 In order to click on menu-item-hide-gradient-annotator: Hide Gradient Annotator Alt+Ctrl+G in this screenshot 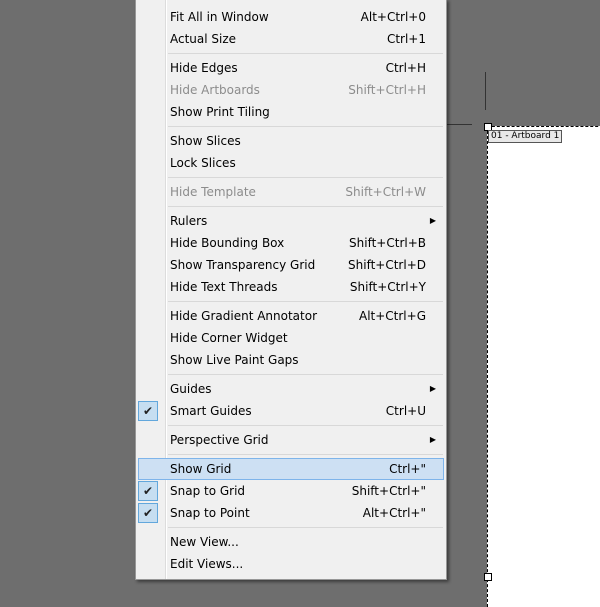, I will do `click(291, 316)`.